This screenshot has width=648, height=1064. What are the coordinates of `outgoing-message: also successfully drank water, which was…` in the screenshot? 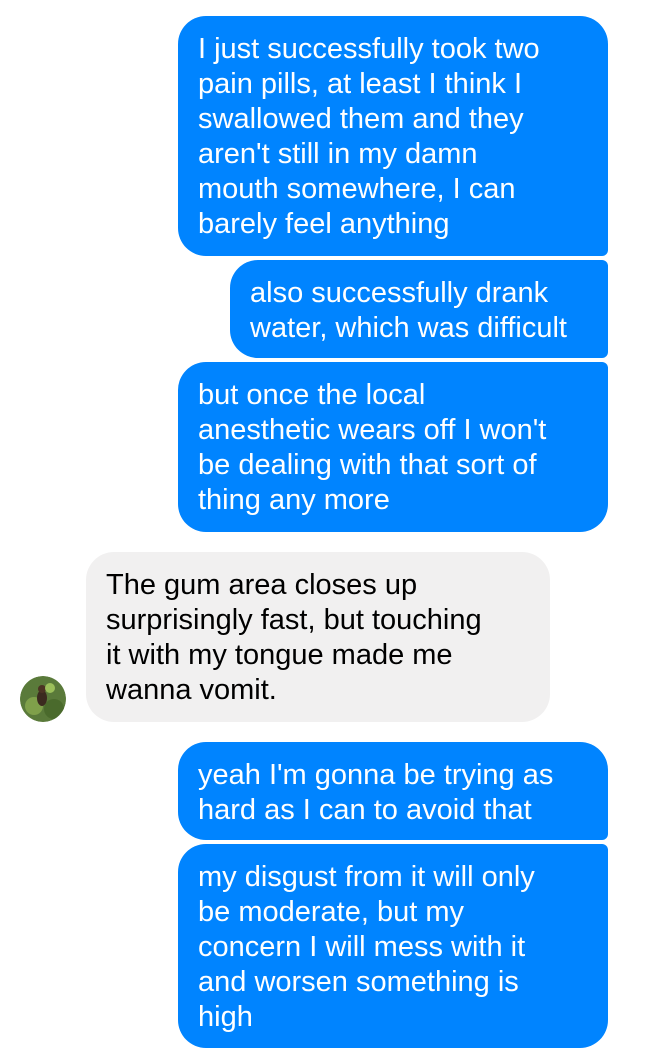 It's located at (419, 309).